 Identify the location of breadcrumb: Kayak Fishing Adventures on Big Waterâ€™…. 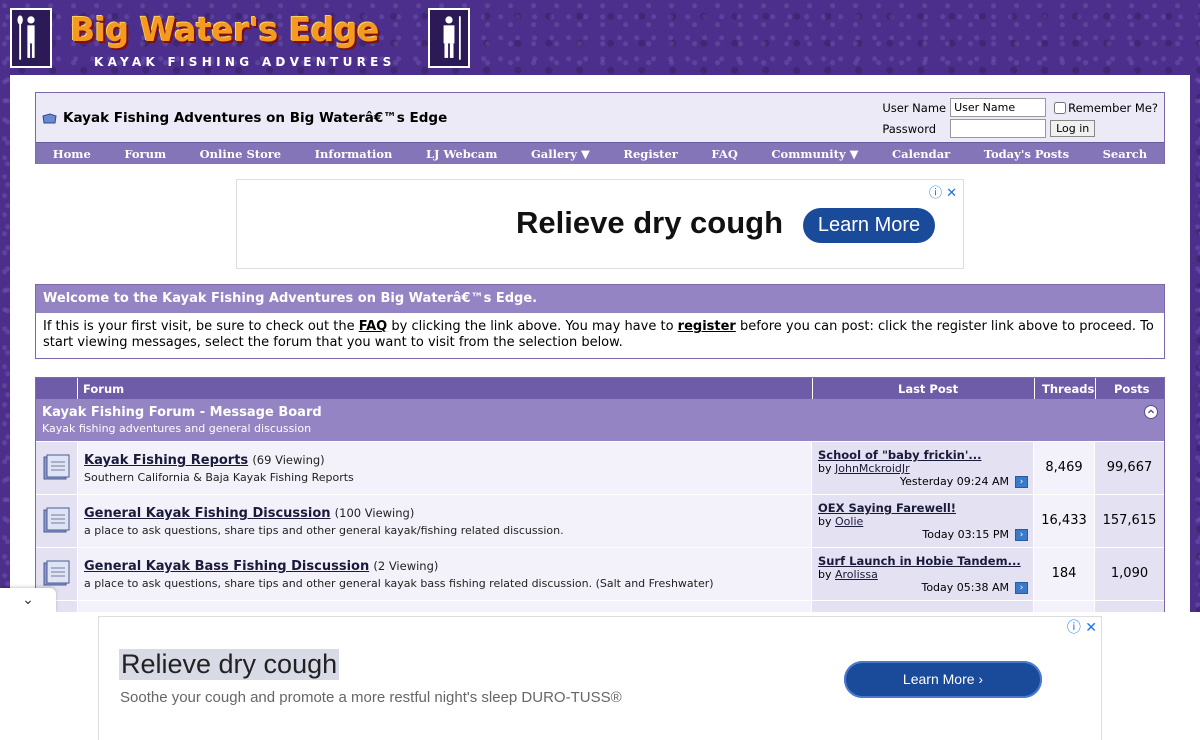
(244, 118).